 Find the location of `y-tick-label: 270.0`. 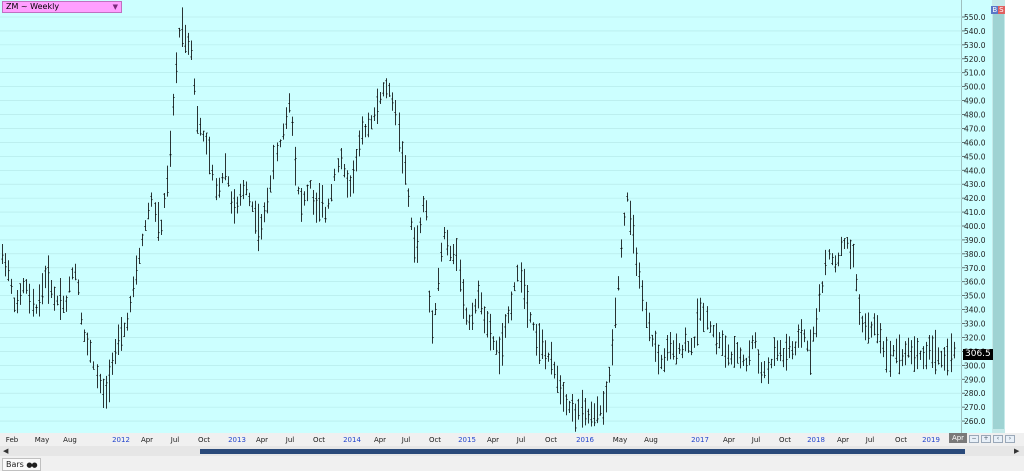

y-tick-label: 270.0 is located at coordinates (975, 407).